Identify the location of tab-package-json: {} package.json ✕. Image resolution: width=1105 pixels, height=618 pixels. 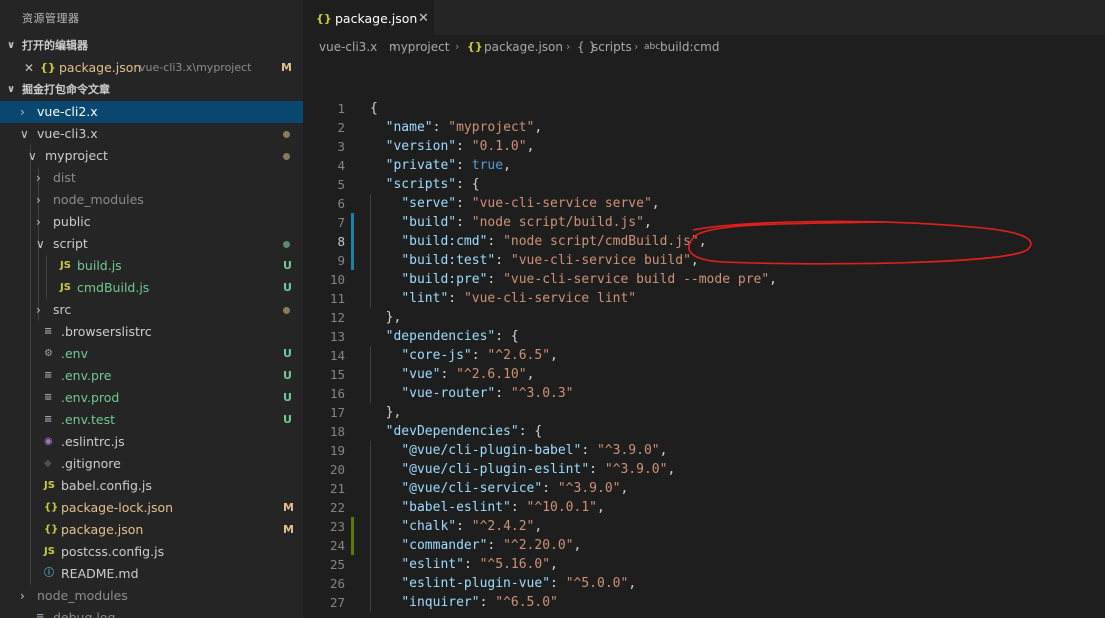
(368, 17).